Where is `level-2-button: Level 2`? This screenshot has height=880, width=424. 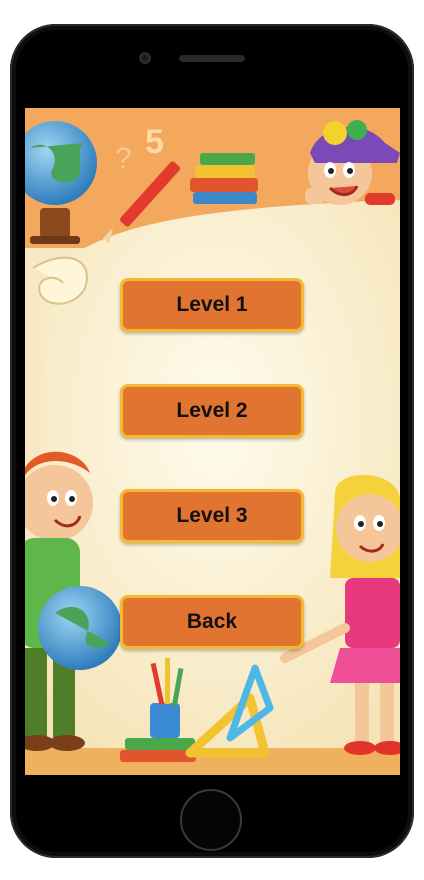
level-2-button: Level 2 is located at coordinates (212, 411).